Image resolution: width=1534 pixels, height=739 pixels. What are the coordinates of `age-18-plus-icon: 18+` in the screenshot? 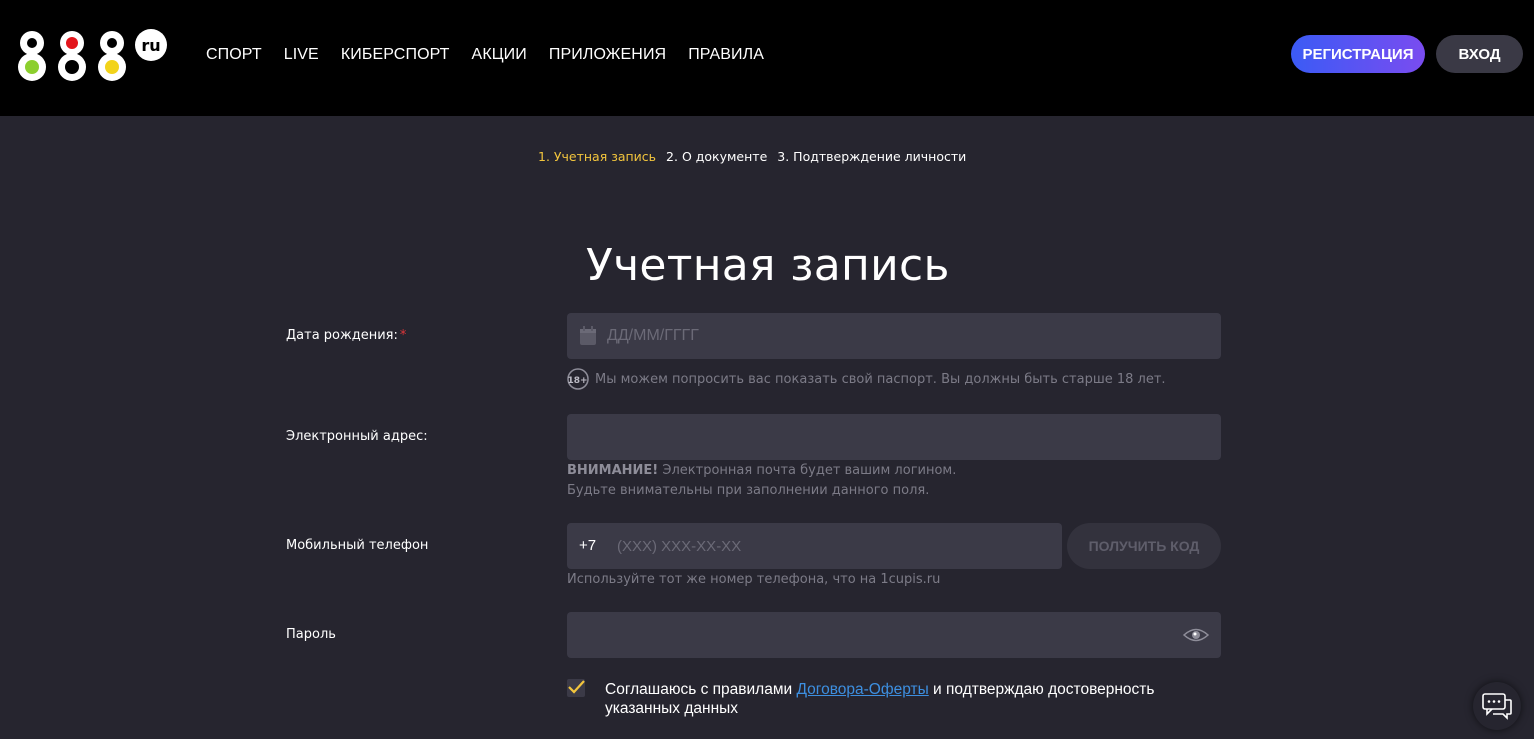 It's located at (578, 379).